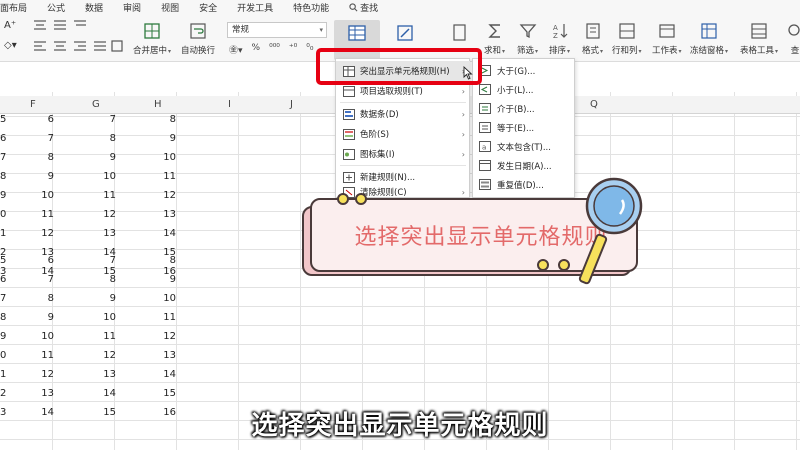  What do you see at coordinates (759, 39) in the screenshot?
I see `table-tools-button: 表格工具▾` at bounding box center [759, 39].